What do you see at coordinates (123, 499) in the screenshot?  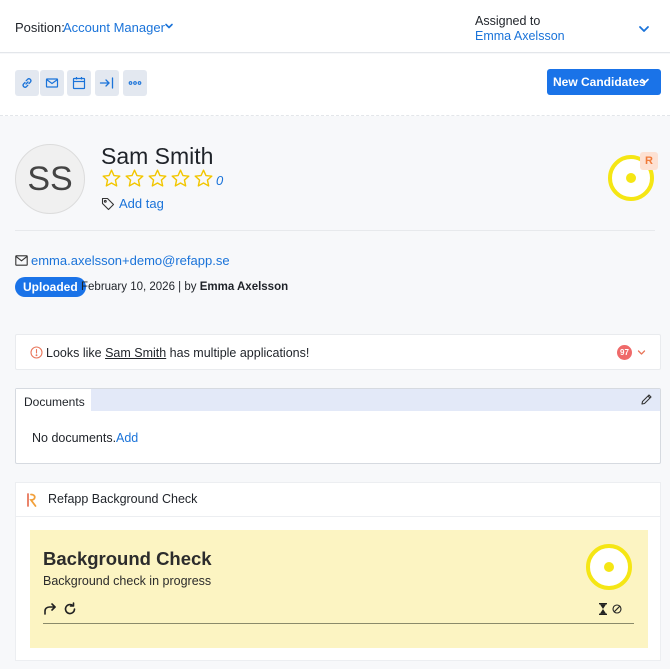 I see `background-check-card-title: Refapp Background Check` at bounding box center [123, 499].